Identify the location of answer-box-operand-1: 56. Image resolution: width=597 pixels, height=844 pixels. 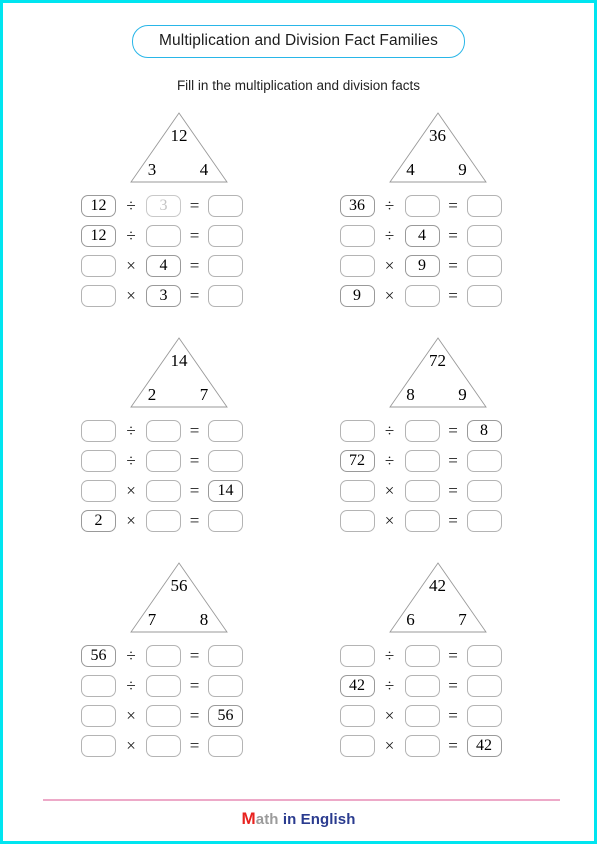
(98, 656).